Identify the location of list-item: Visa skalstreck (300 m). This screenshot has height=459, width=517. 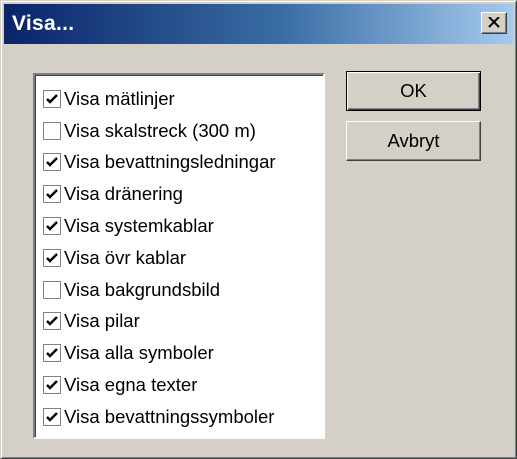
(159, 131).